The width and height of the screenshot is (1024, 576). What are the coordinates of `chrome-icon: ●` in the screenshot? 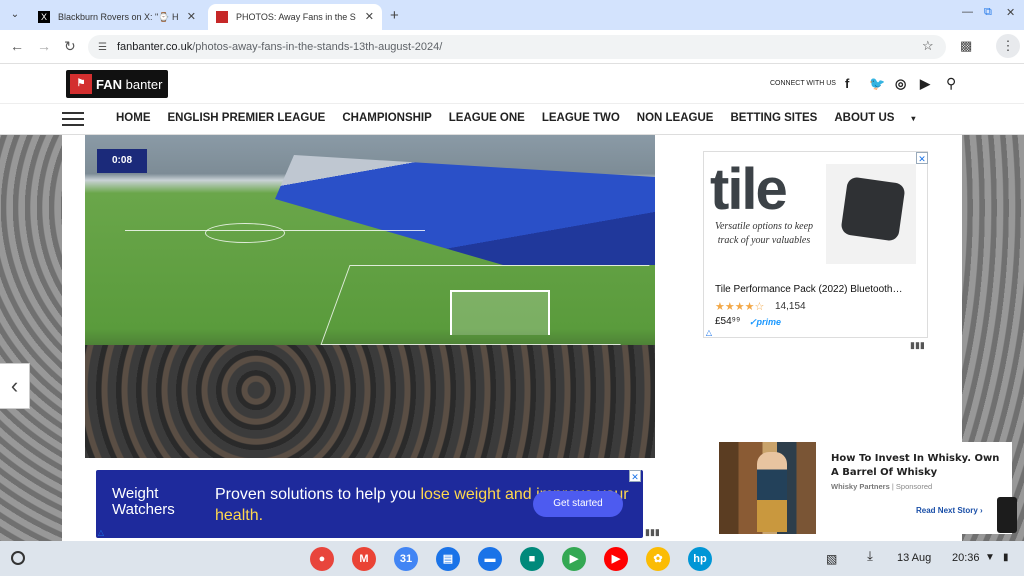 It's located at (322, 559).